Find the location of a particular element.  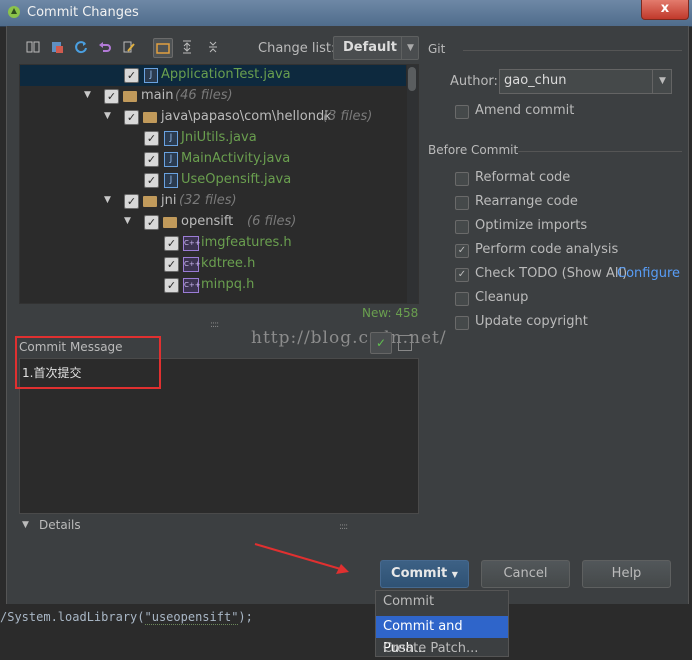

tree-row: ✓ C++ kdtree.h is located at coordinates (213, 264).